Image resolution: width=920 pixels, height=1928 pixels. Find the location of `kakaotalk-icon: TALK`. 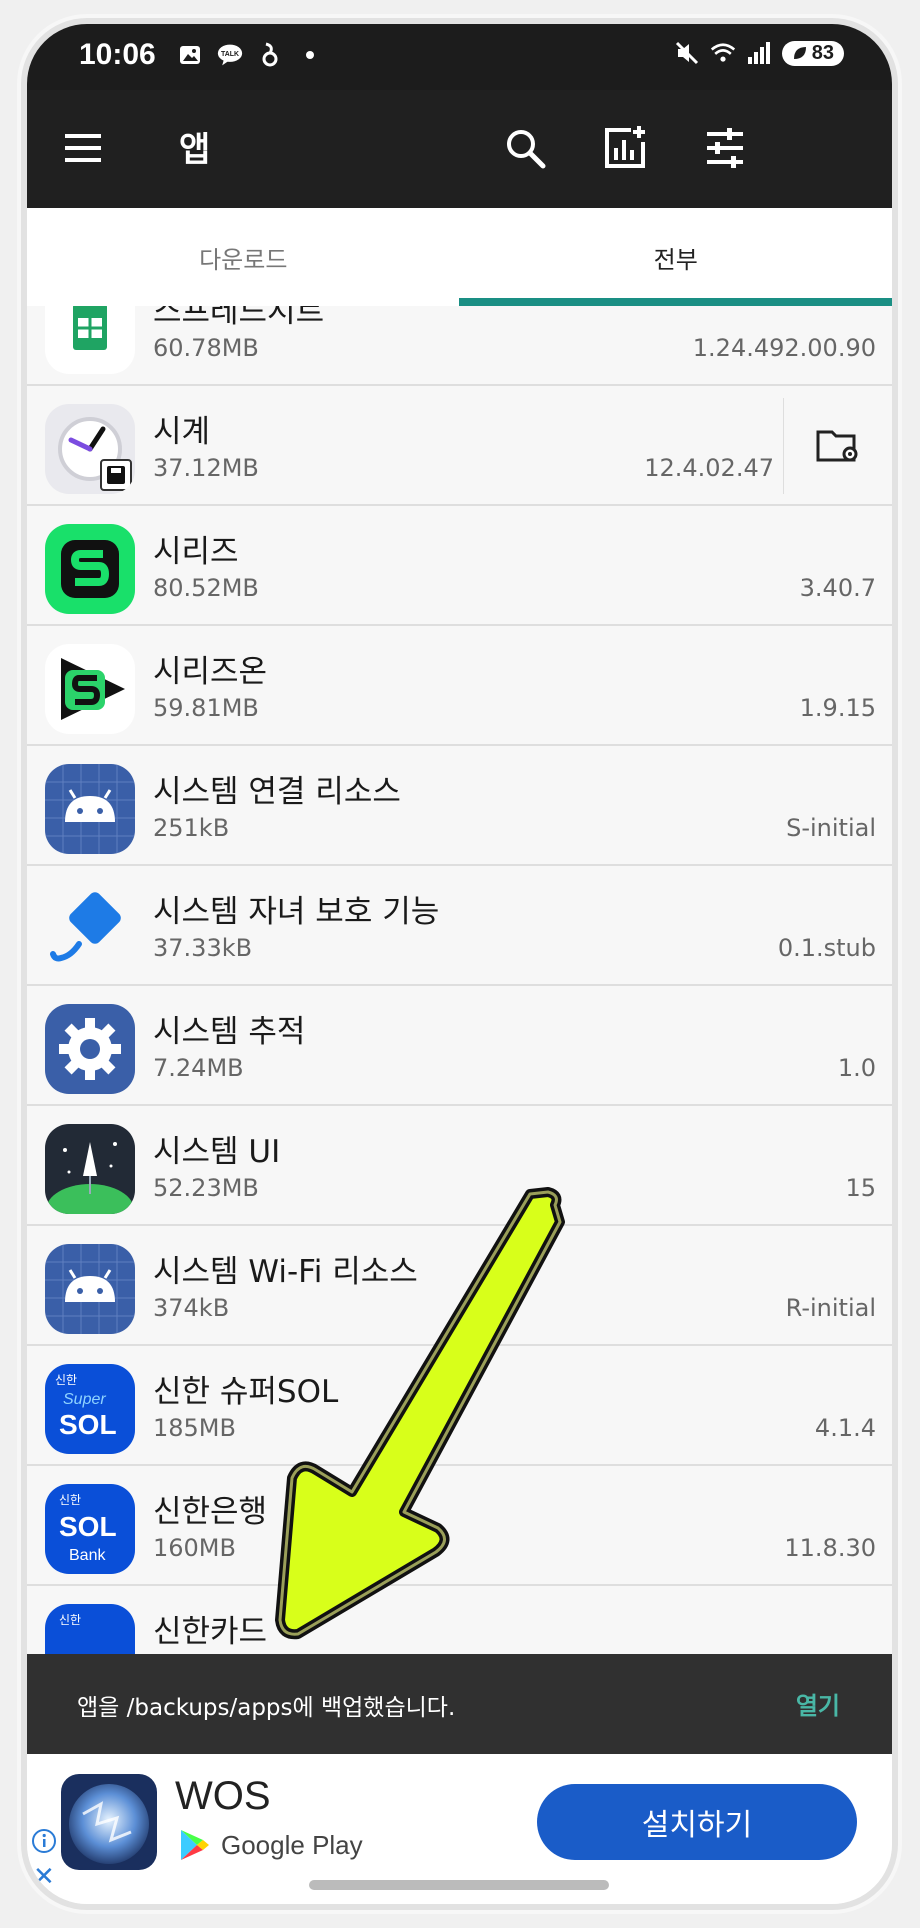

kakaotalk-icon: TALK is located at coordinates (230, 55).